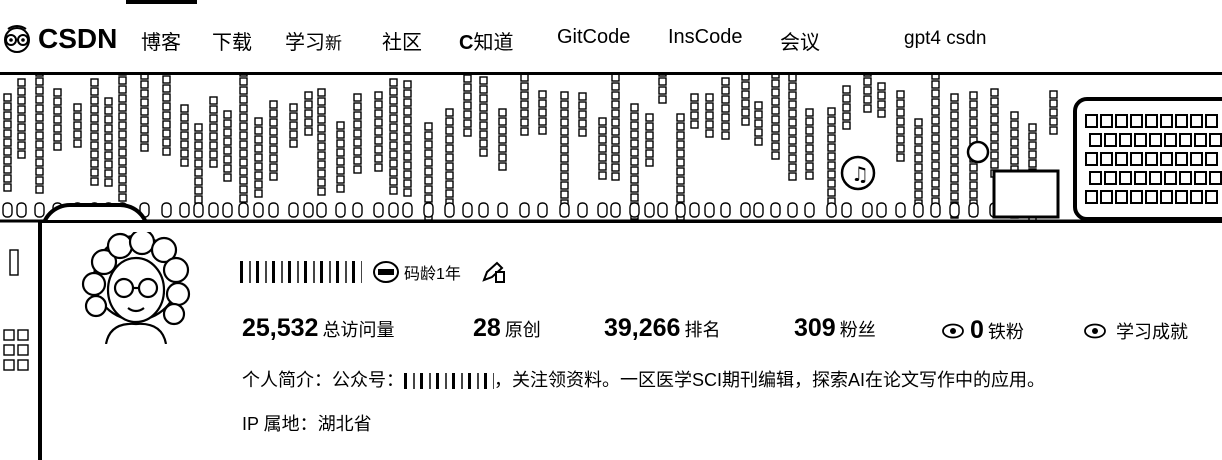  What do you see at coordinates (945, 39) in the screenshot?
I see `search-input: gpt4 csdn` at bounding box center [945, 39].